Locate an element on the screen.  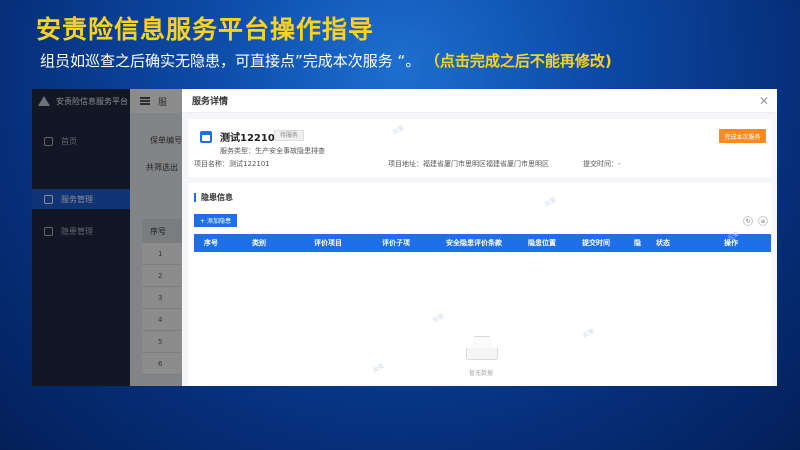
calendar-icon is located at coordinates (206, 137).